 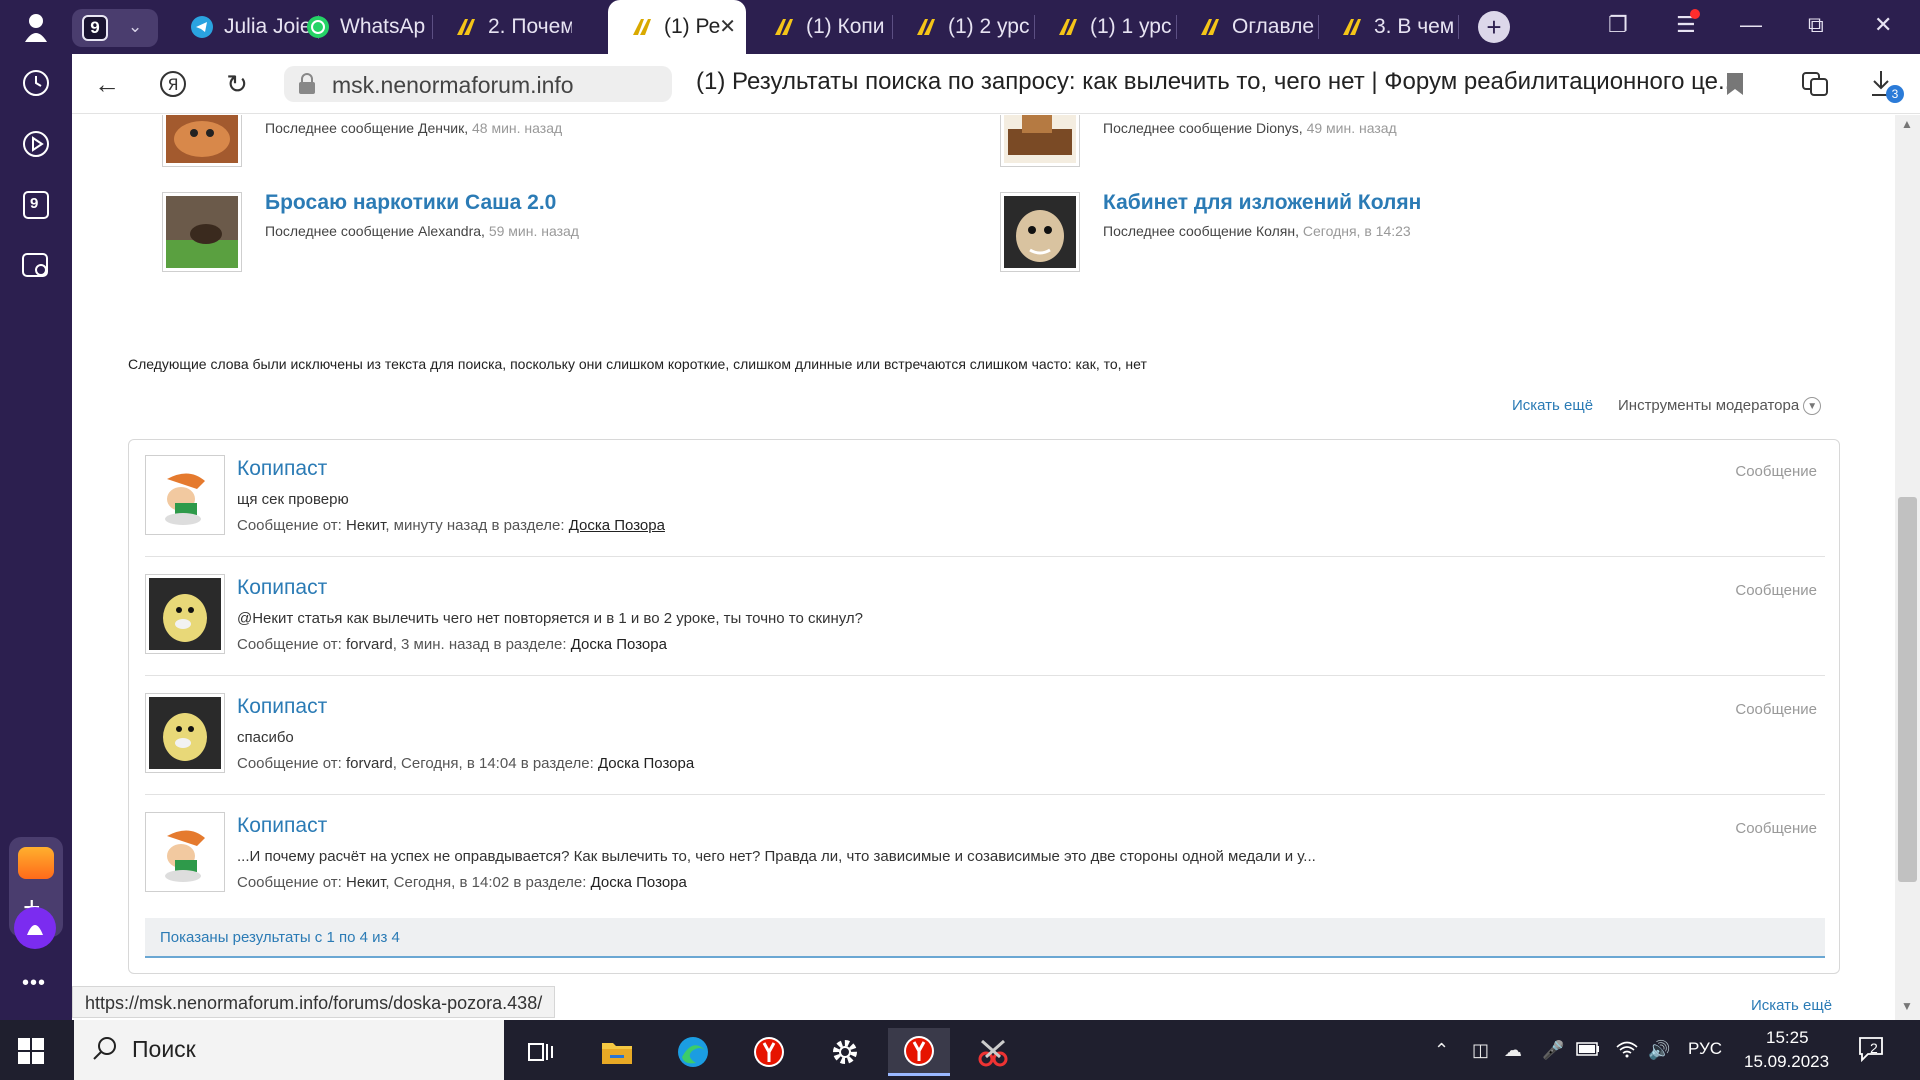 I want to click on settings-gear-icon, so click(x=845, y=1052).